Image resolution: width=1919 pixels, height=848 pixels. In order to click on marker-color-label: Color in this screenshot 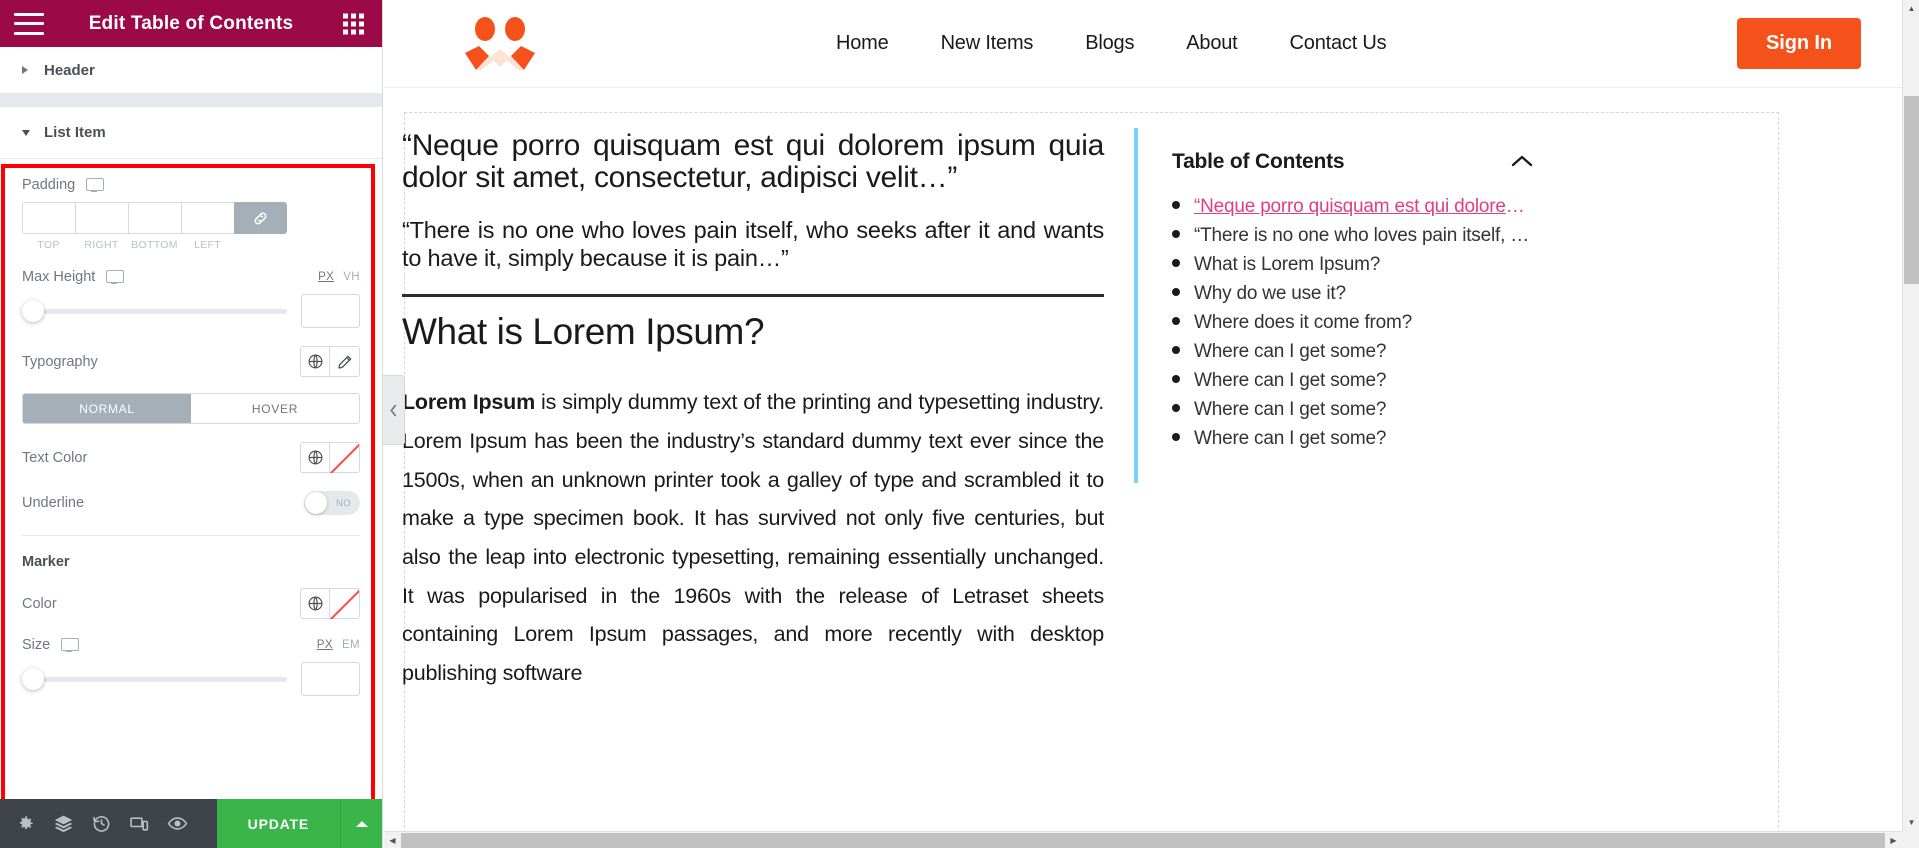, I will do `click(39, 603)`.